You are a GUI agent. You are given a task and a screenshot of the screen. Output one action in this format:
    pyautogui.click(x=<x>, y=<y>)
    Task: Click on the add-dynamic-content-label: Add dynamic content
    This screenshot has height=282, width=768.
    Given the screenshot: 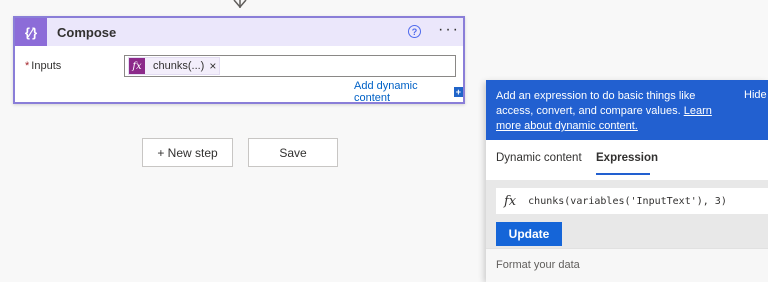 What is the action you would take?
    pyautogui.click(x=386, y=92)
    